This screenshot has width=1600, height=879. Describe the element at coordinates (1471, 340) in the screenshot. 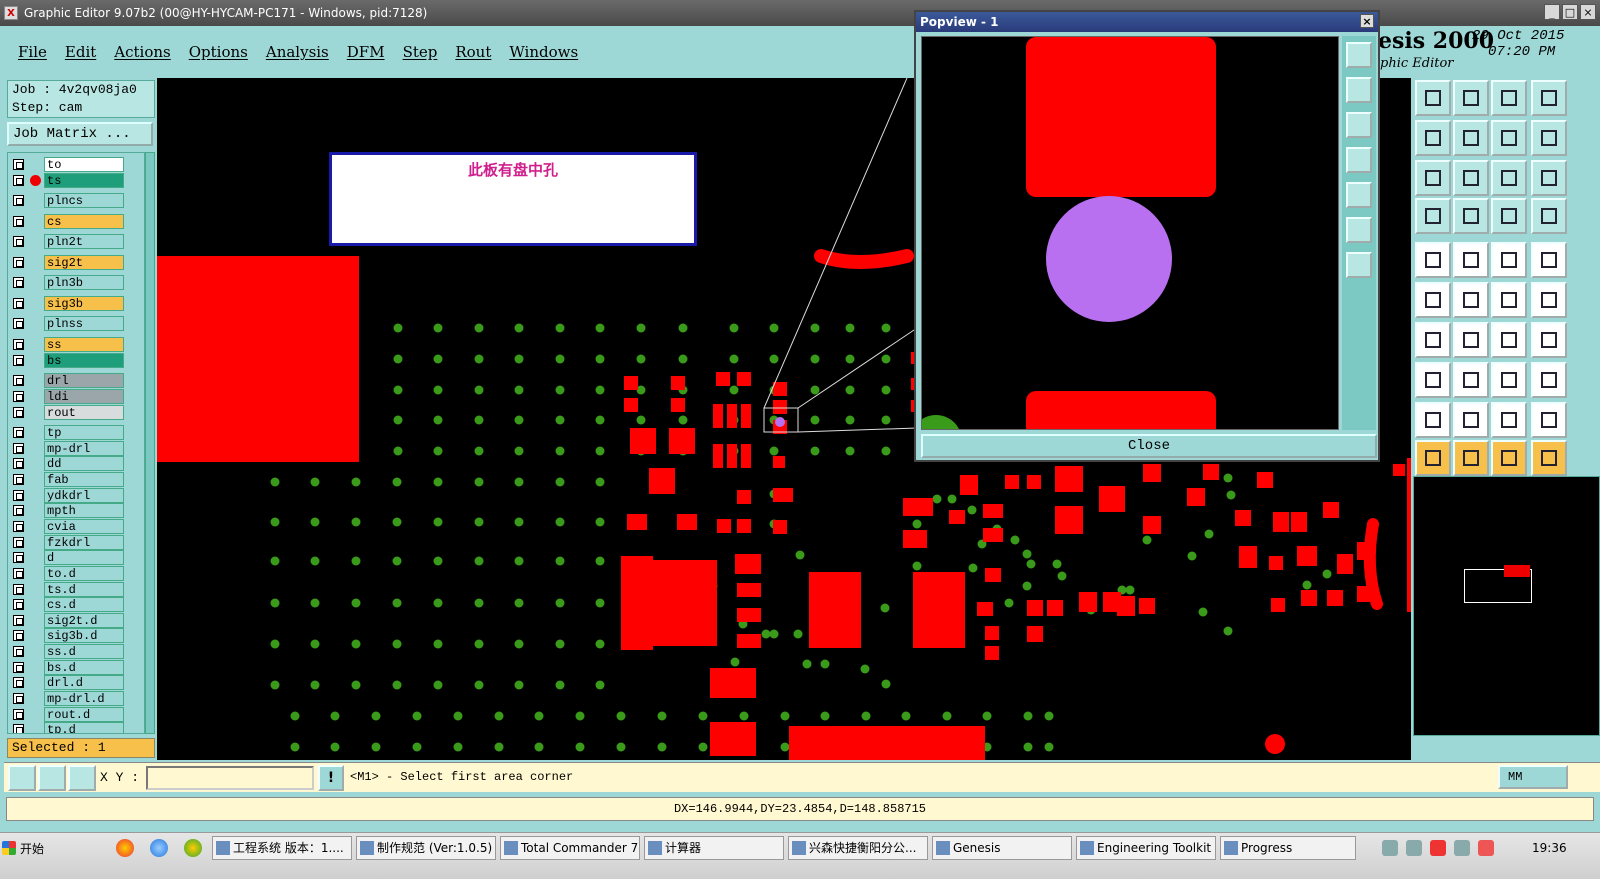

I see `line-blue-icon` at that location.